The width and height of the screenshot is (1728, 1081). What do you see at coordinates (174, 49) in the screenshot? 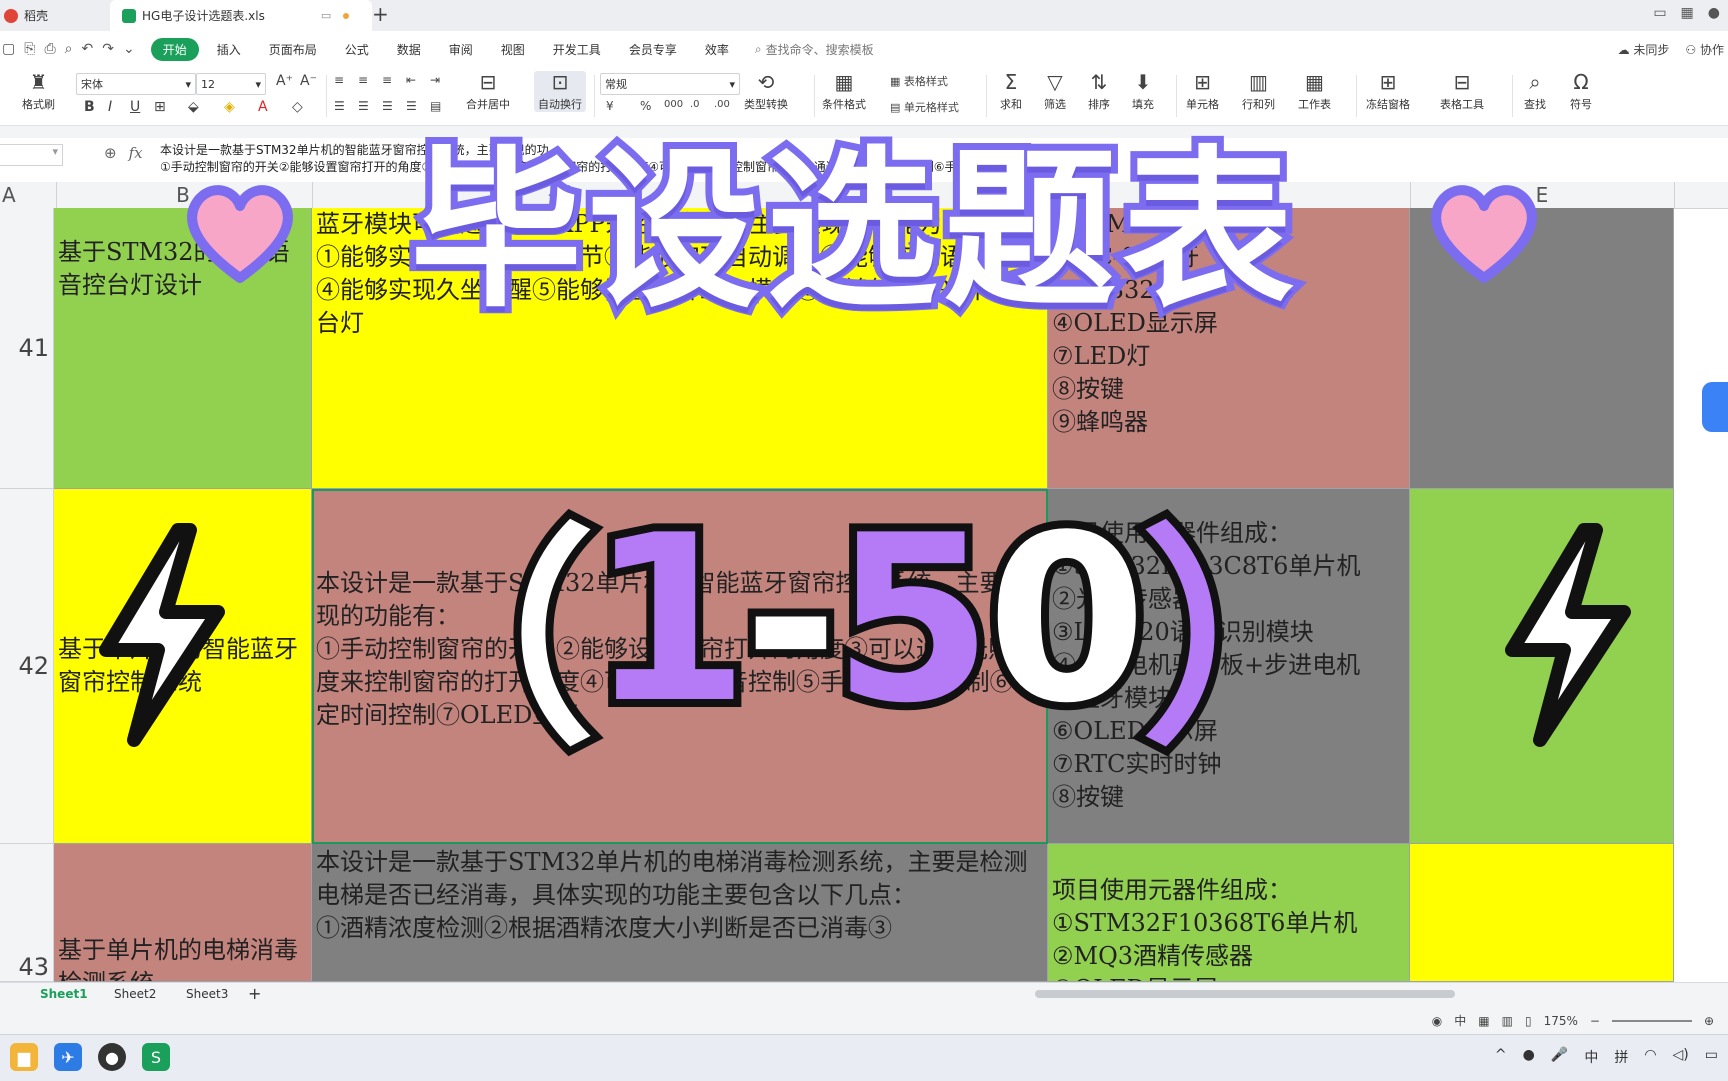
I see `menu-start: 开始` at bounding box center [174, 49].